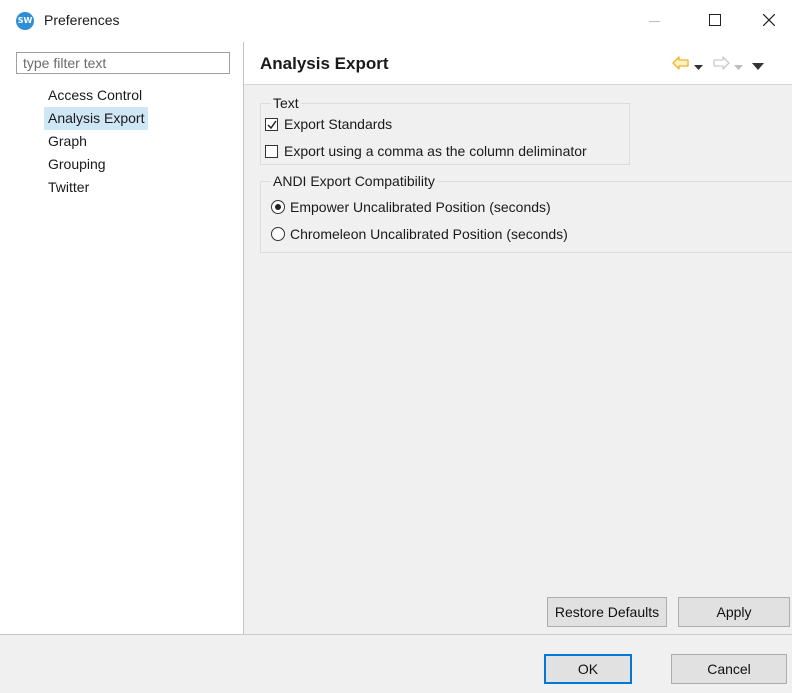 The width and height of the screenshot is (792, 693). I want to click on tree-item-analysis-export: Analysis Export, so click(96, 118).